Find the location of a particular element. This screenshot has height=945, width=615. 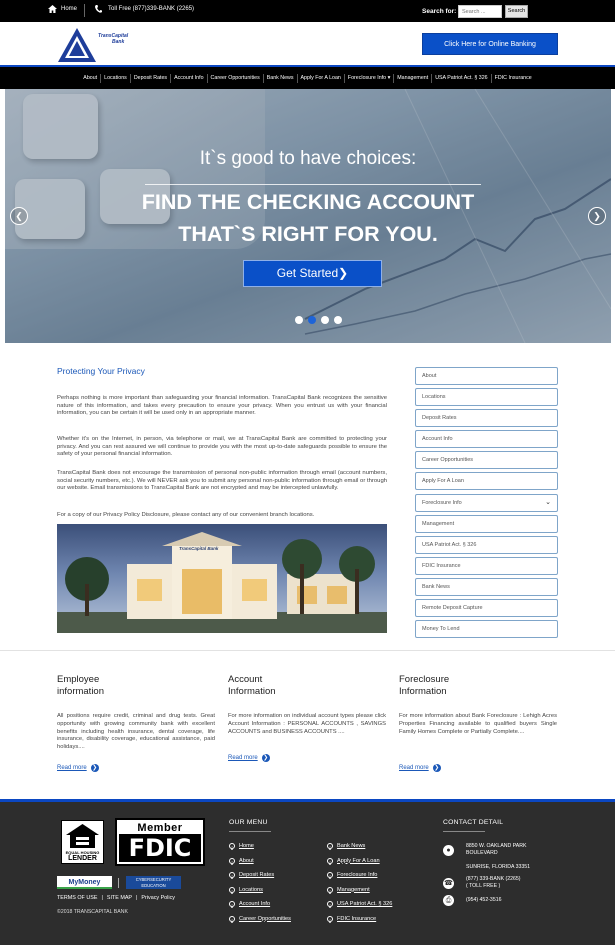

account-title-line2: Information is located at coordinates (252, 691).